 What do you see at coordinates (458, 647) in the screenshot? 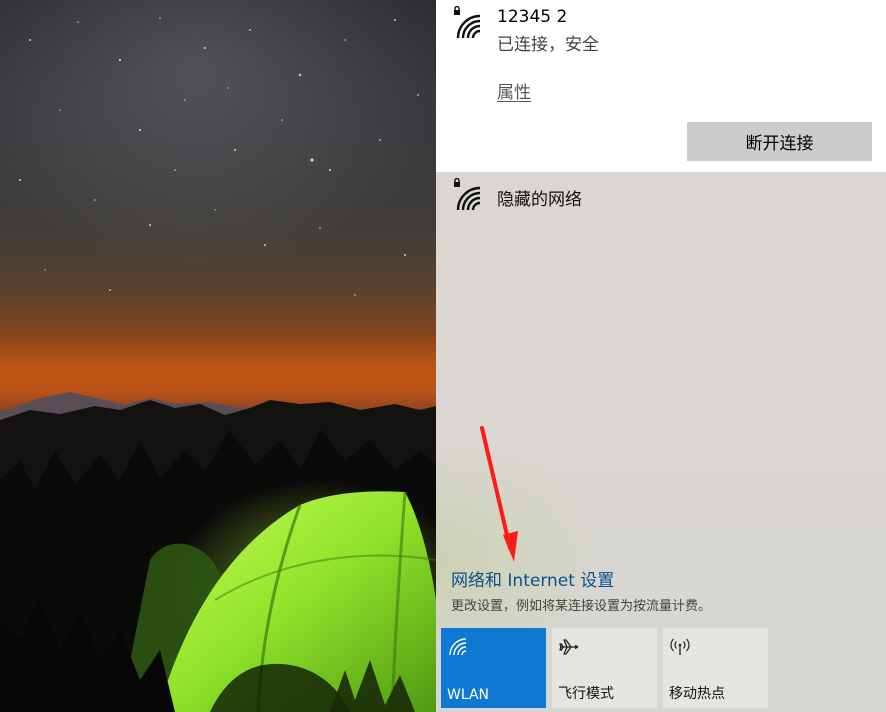
I see `wifi-icon` at bounding box center [458, 647].